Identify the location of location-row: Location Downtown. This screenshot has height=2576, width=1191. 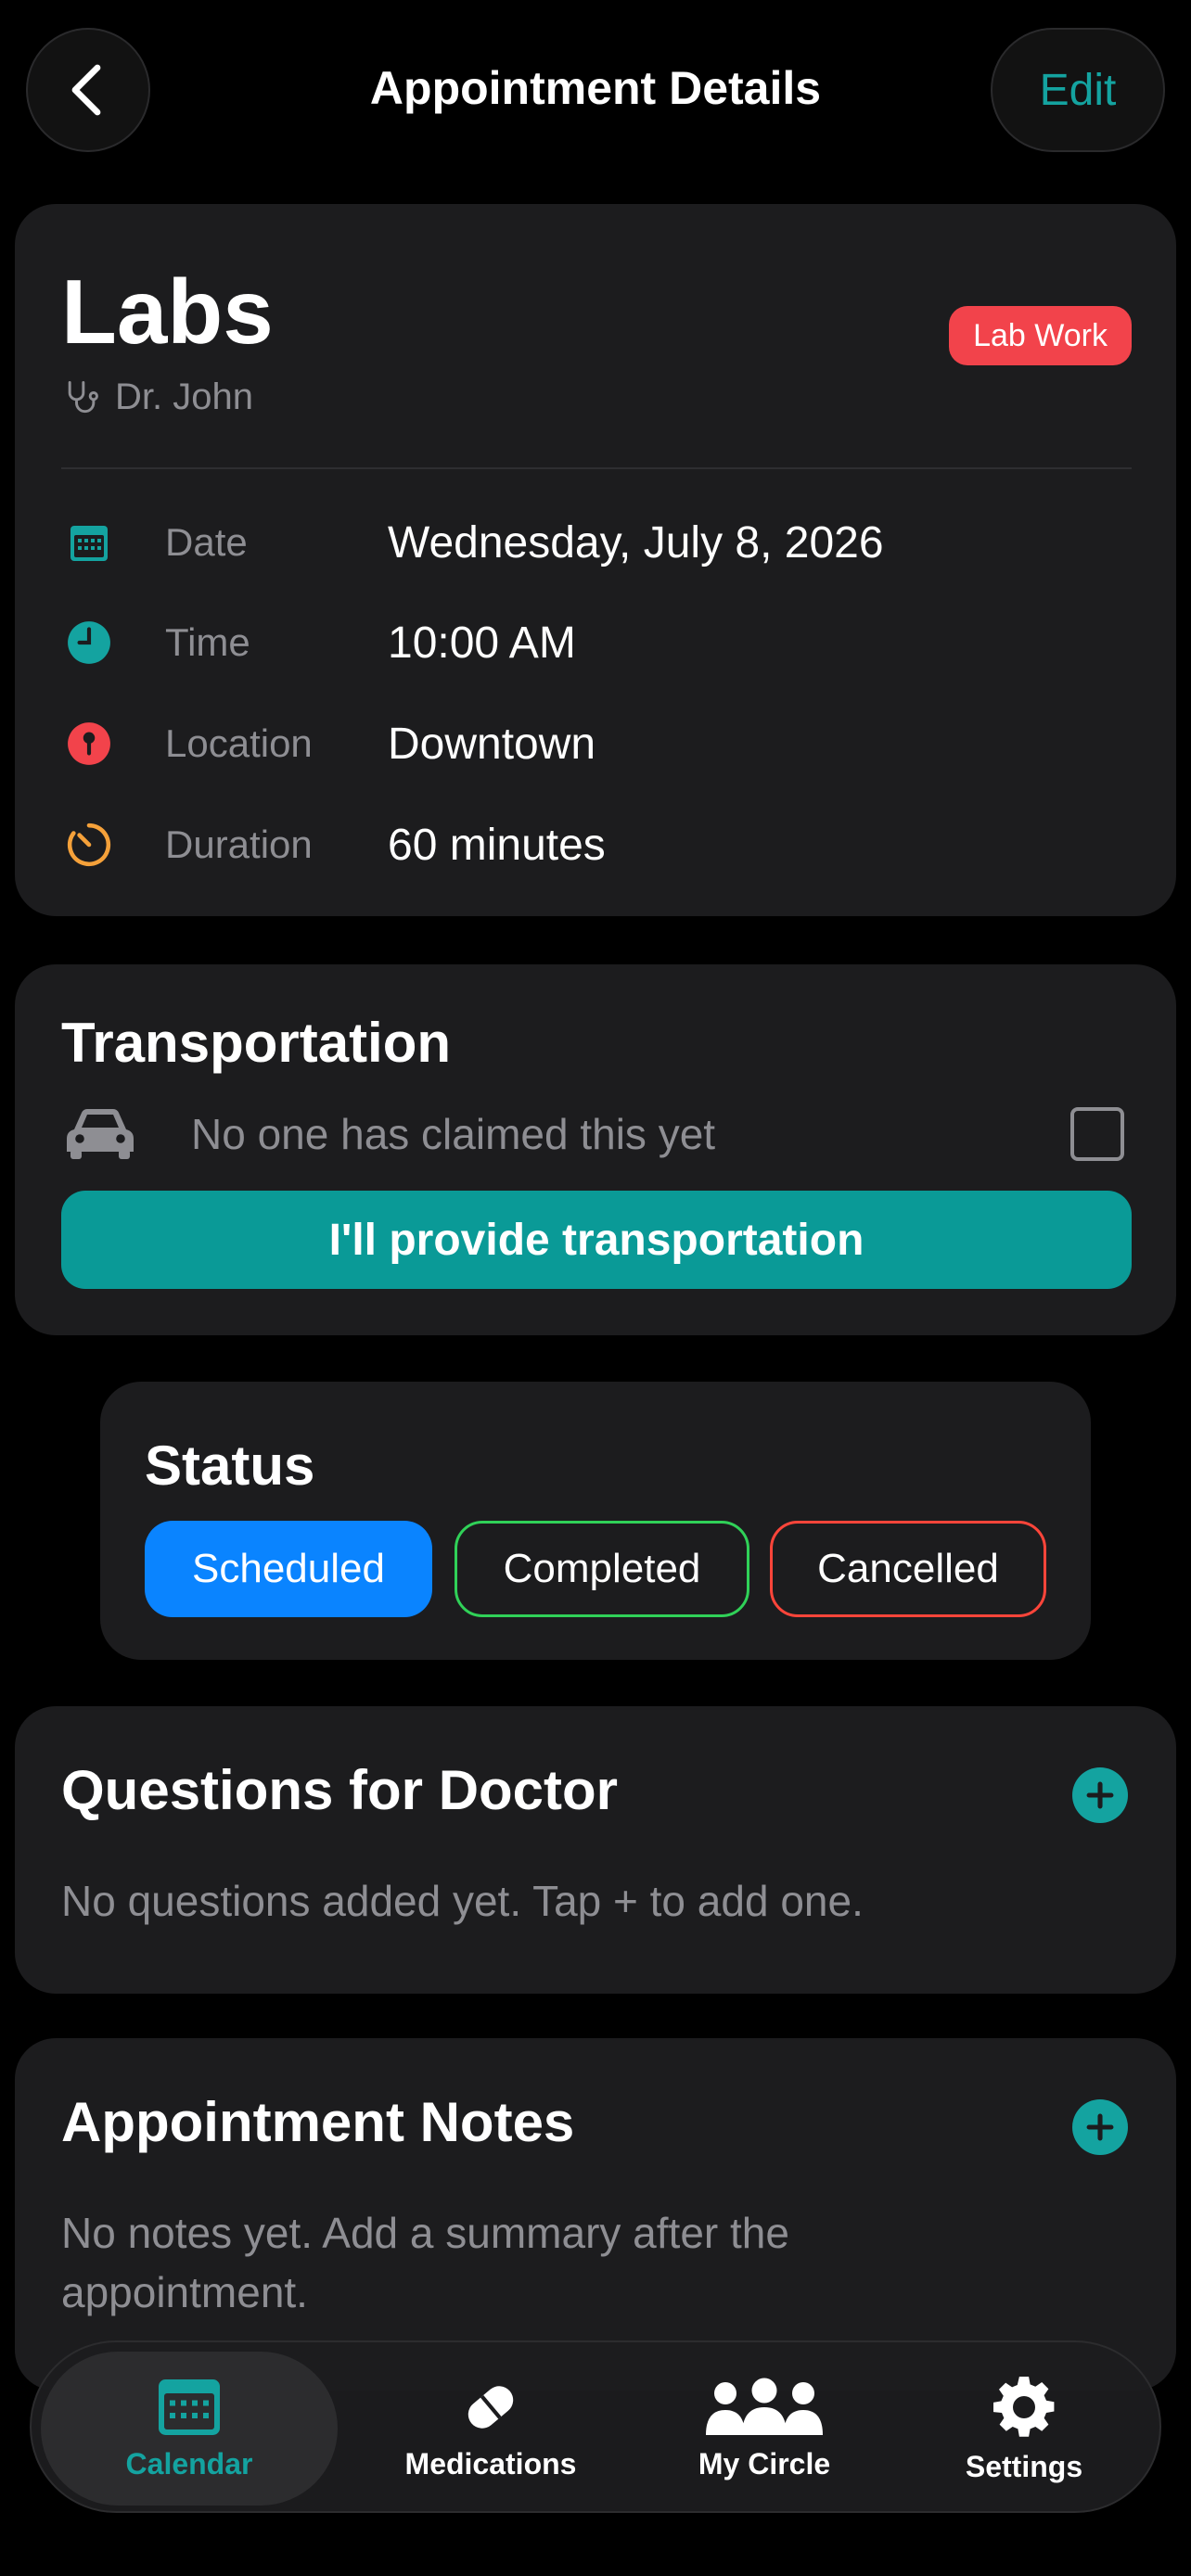
(594, 743).